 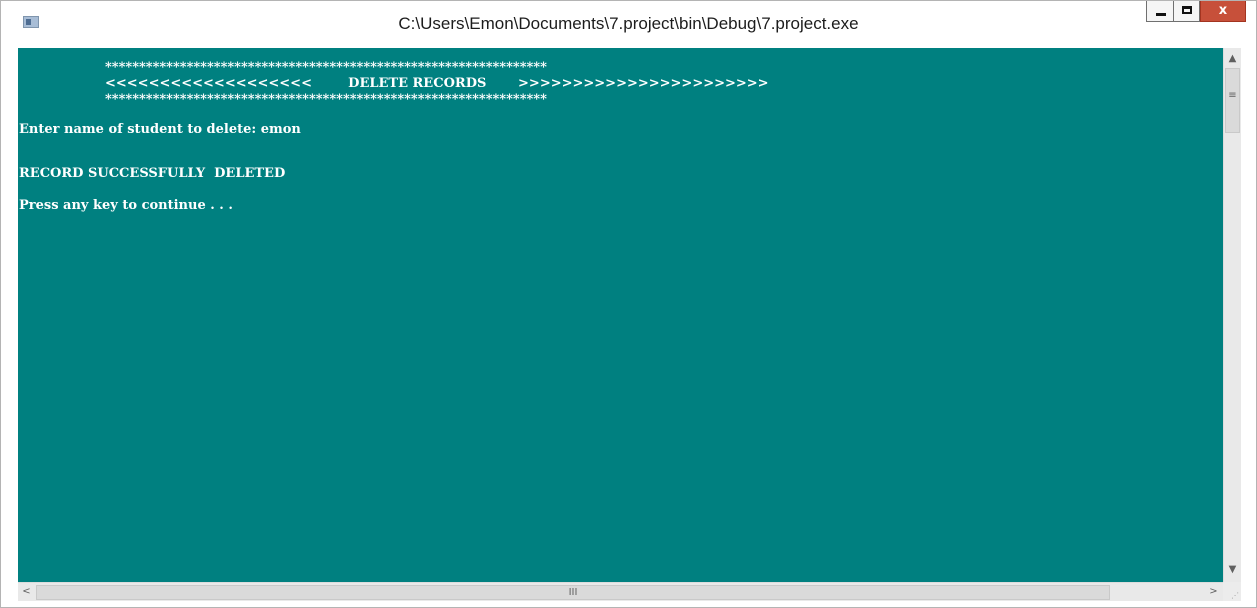 What do you see at coordinates (152, 173) in the screenshot?
I see `delete-result-line: RECORD SUCCESSFULLY DELETED` at bounding box center [152, 173].